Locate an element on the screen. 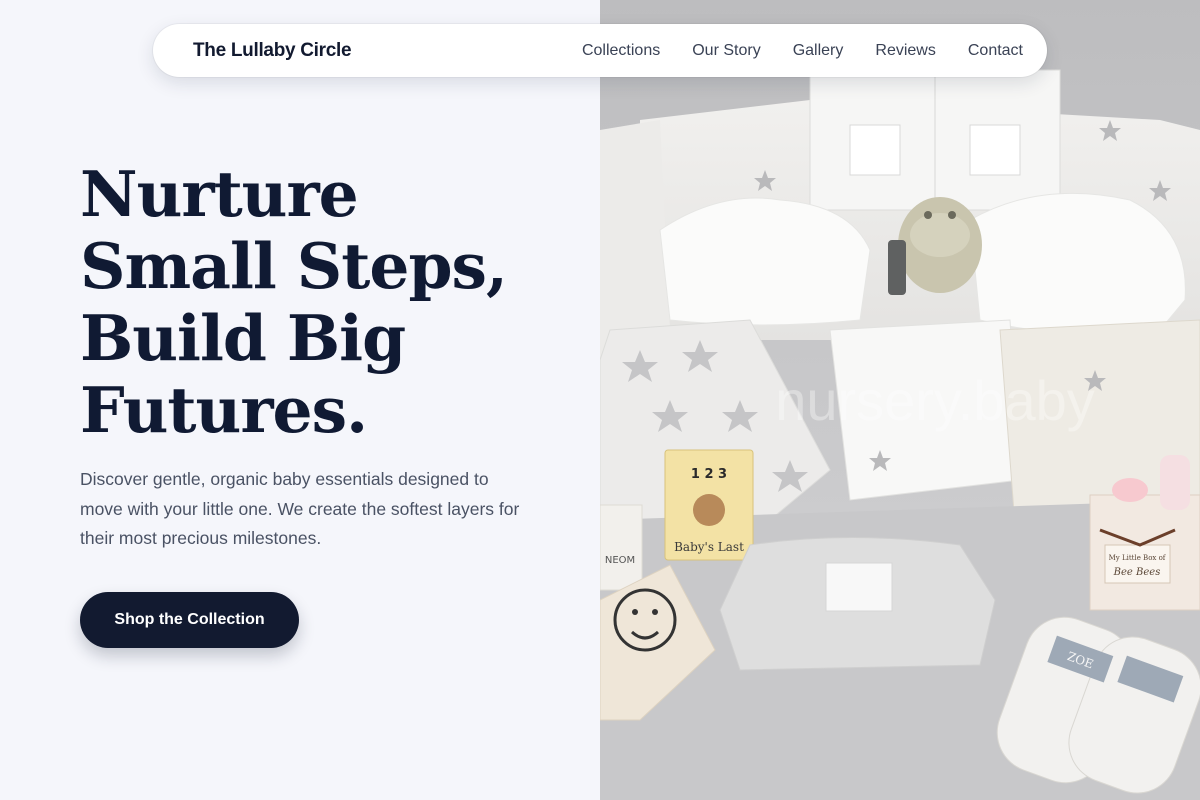 The height and width of the screenshot is (800, 1200). card-label-left is located at coordinates (875, 150).